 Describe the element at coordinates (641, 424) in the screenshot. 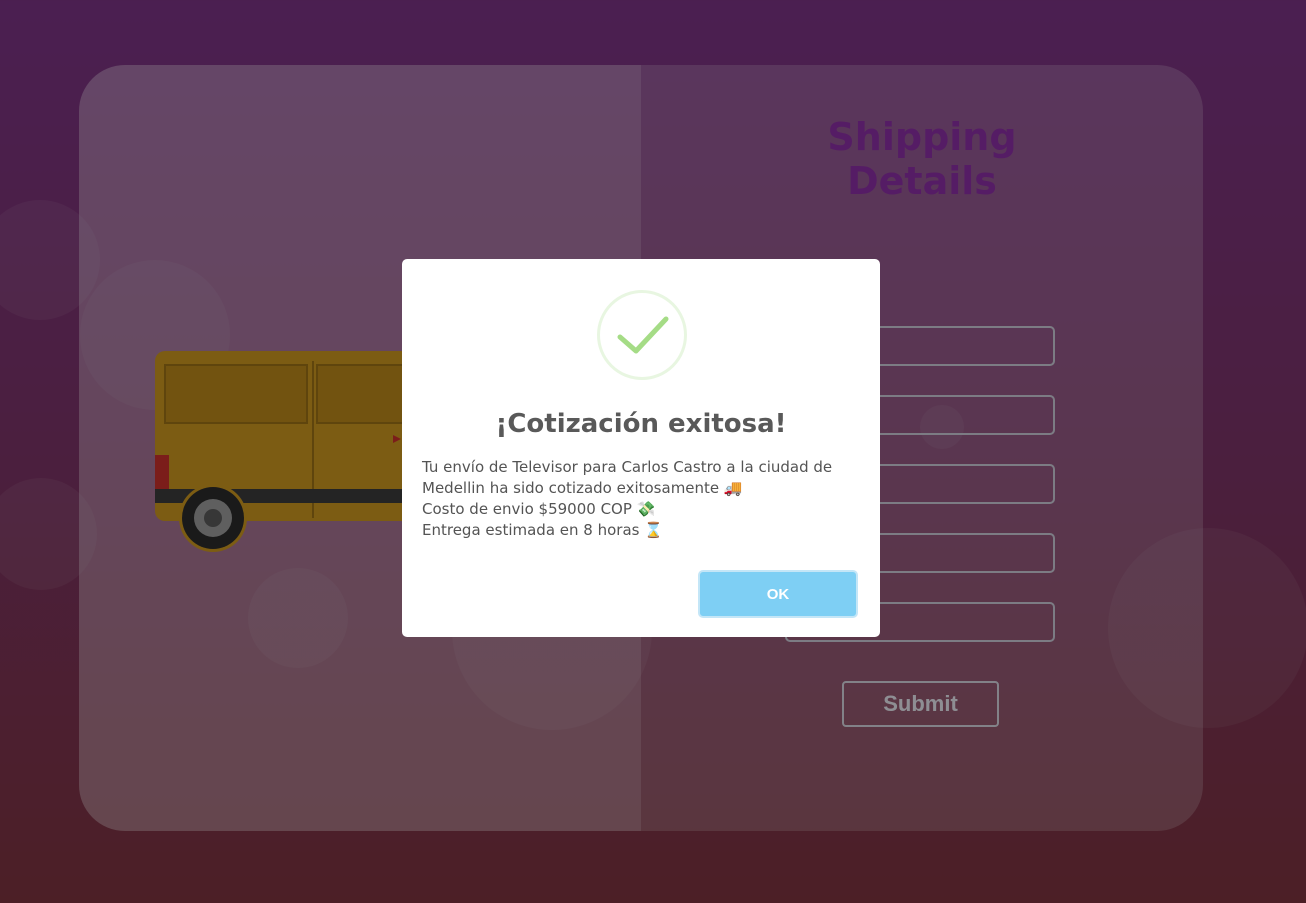

I see `dialog-title: ¡Cotización exitosa!` at that location.